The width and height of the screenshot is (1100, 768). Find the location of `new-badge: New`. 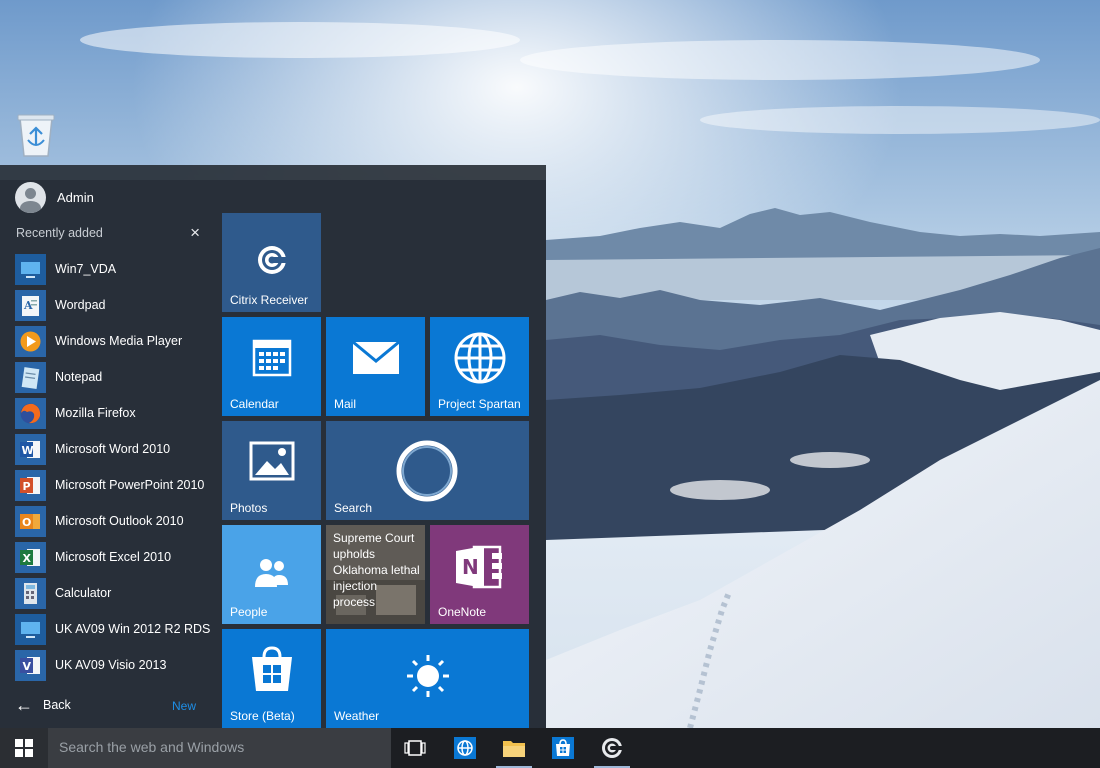

new-badge: New is located at coordinates (184, 706).